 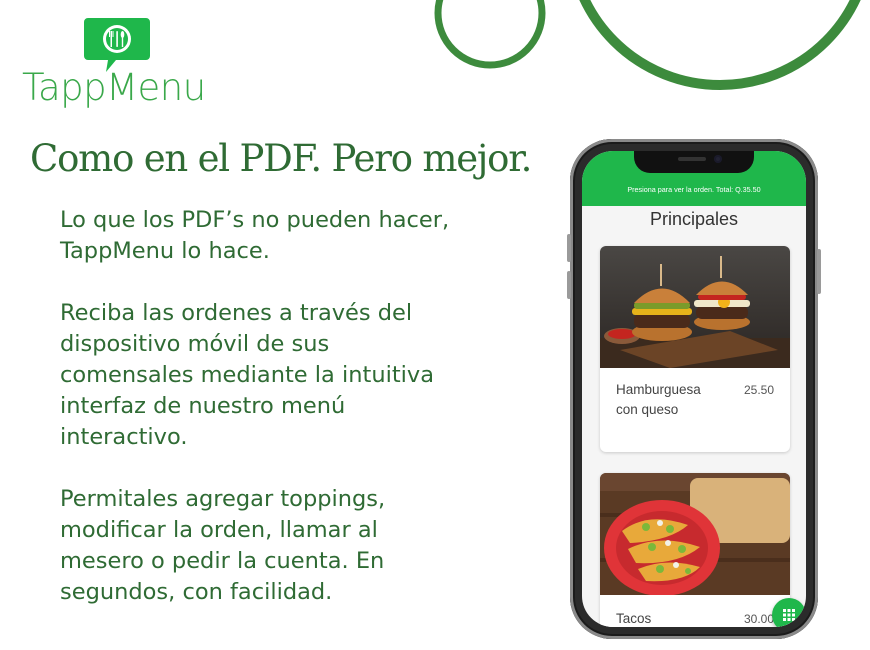 What do you see at coordinates (720, 45) in the screenshot?
I see `large-deco-circle` at bounding box center [720, 45].